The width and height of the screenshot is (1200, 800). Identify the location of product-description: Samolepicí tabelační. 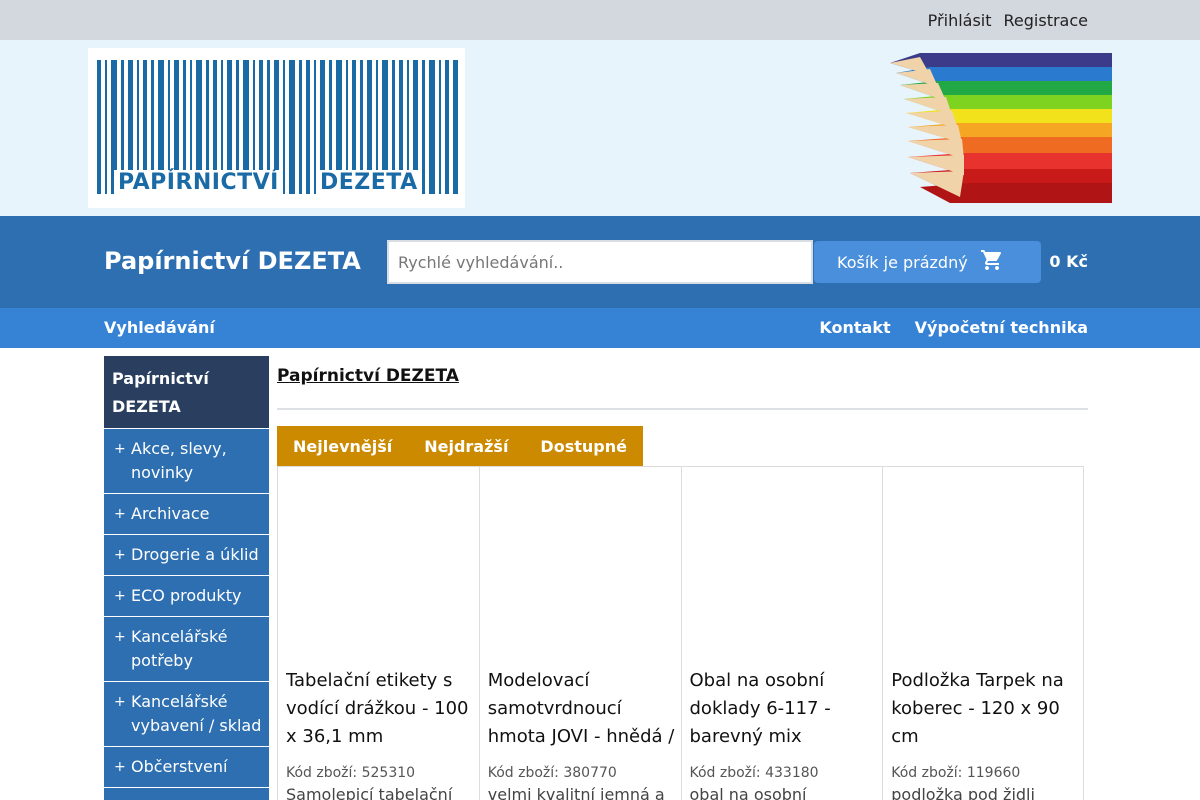
(369, 792).